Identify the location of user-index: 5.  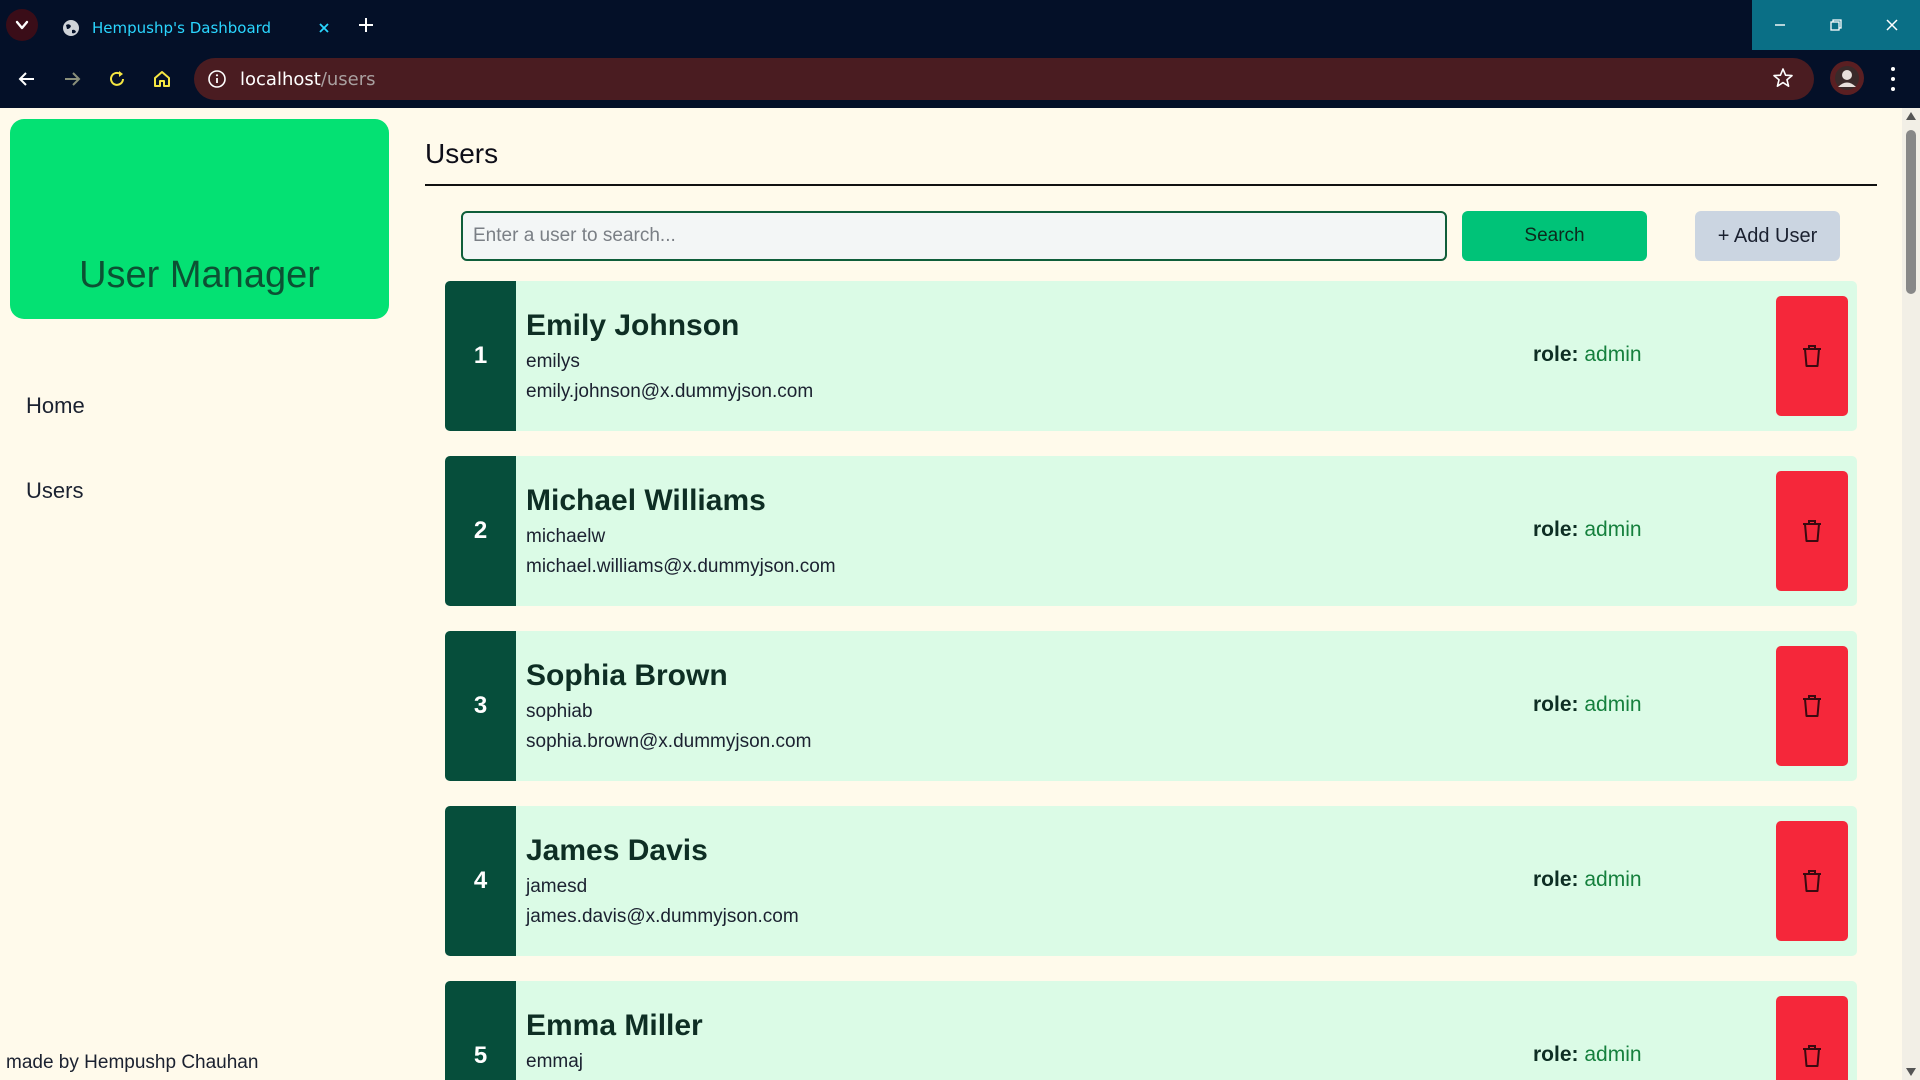
(480, 1030).